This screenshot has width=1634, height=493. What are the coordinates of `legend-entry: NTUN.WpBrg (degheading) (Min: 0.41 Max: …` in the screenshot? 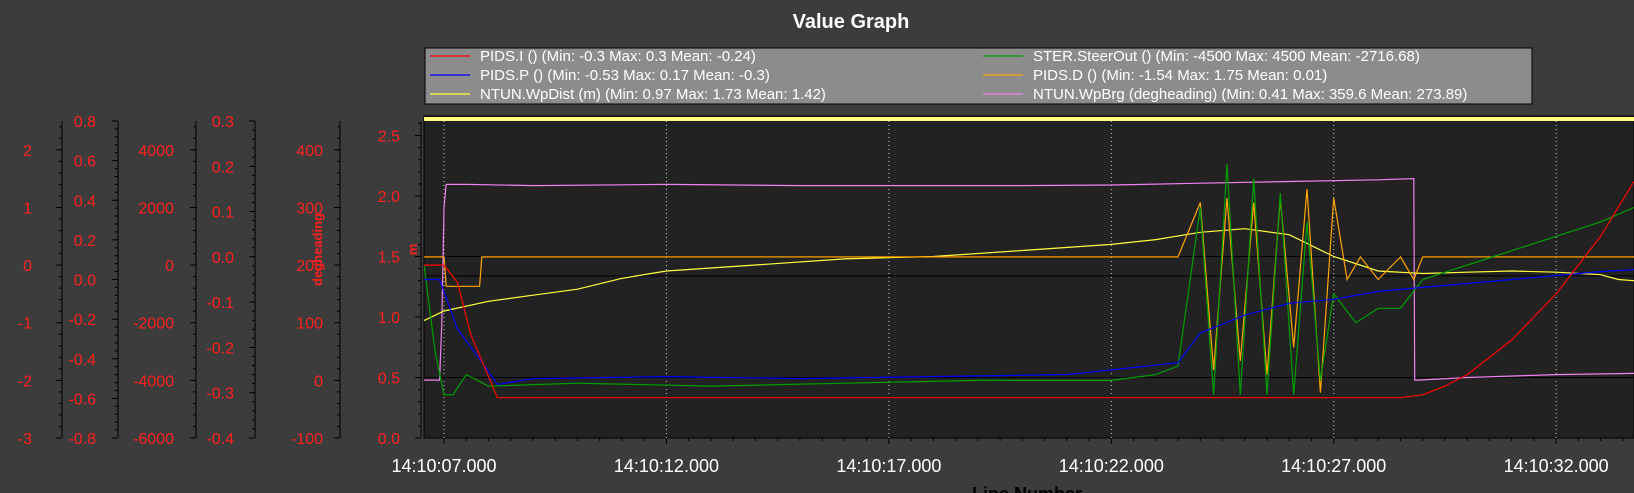 It's located at (1250, 94).